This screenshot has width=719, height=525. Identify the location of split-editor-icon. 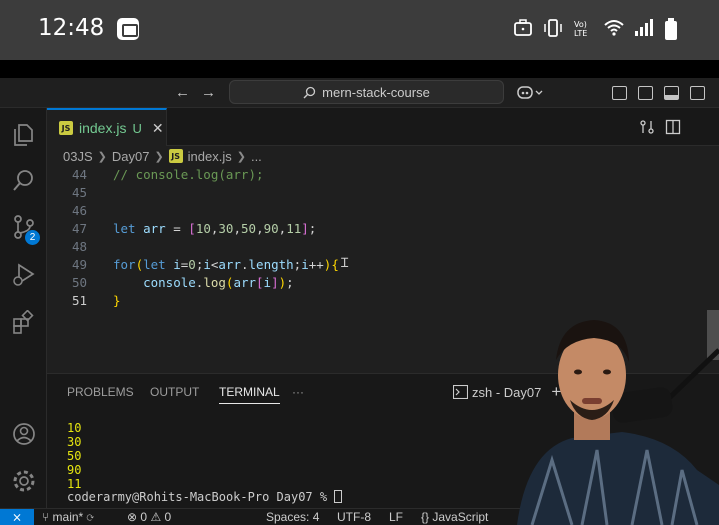
(673, 129).